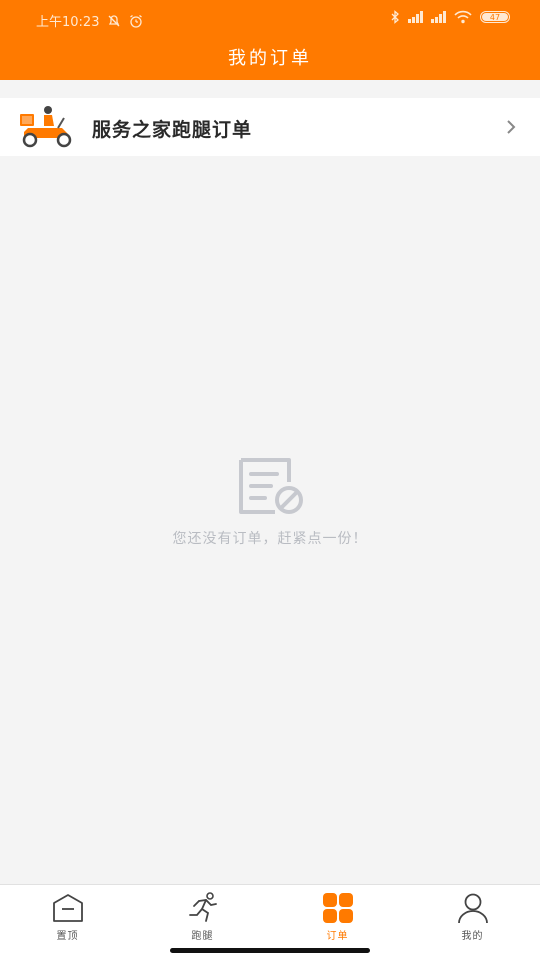 This screenshot has height=960, width=540. Describe the element at coordinates (270, 127) in the screenshot. I see `errand-order-entry: 服务之家跑腿订单` at that location.